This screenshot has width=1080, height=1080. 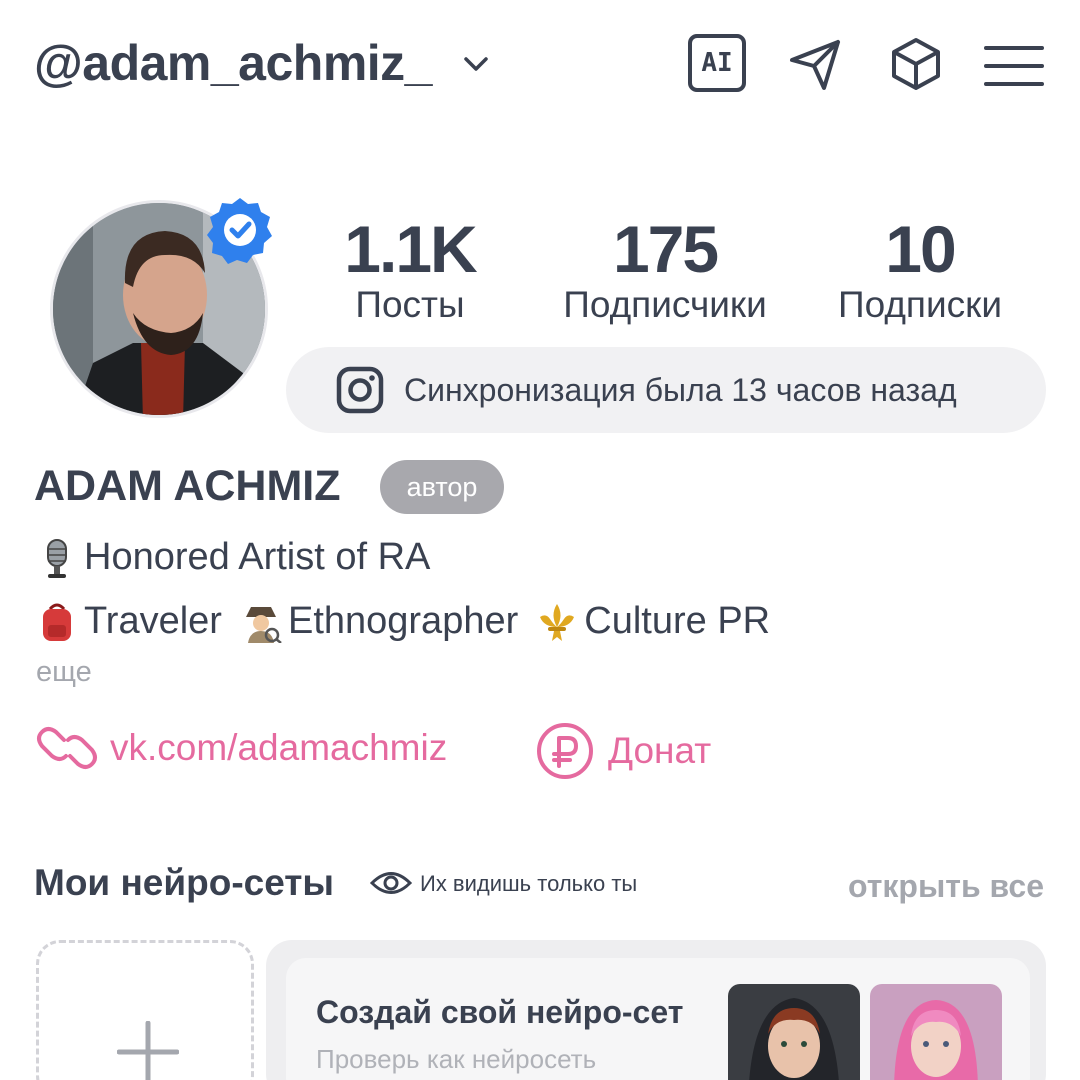 What do you see at coordinates (476, 64) in the screenshot?
I see `chevron-down-icon` at bounding box center [476, 64].